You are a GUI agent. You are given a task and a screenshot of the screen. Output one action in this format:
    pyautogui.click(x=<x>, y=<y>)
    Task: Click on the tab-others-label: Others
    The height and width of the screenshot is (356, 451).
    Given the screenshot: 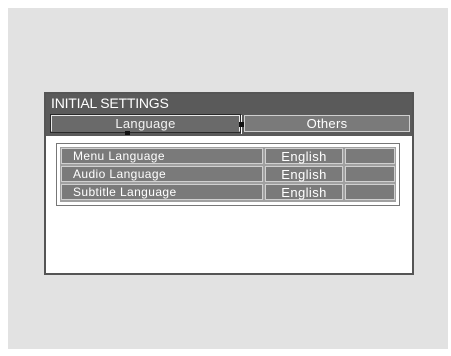 What is the action you would take?
    pyautogui.click(x=327, y=123)
    